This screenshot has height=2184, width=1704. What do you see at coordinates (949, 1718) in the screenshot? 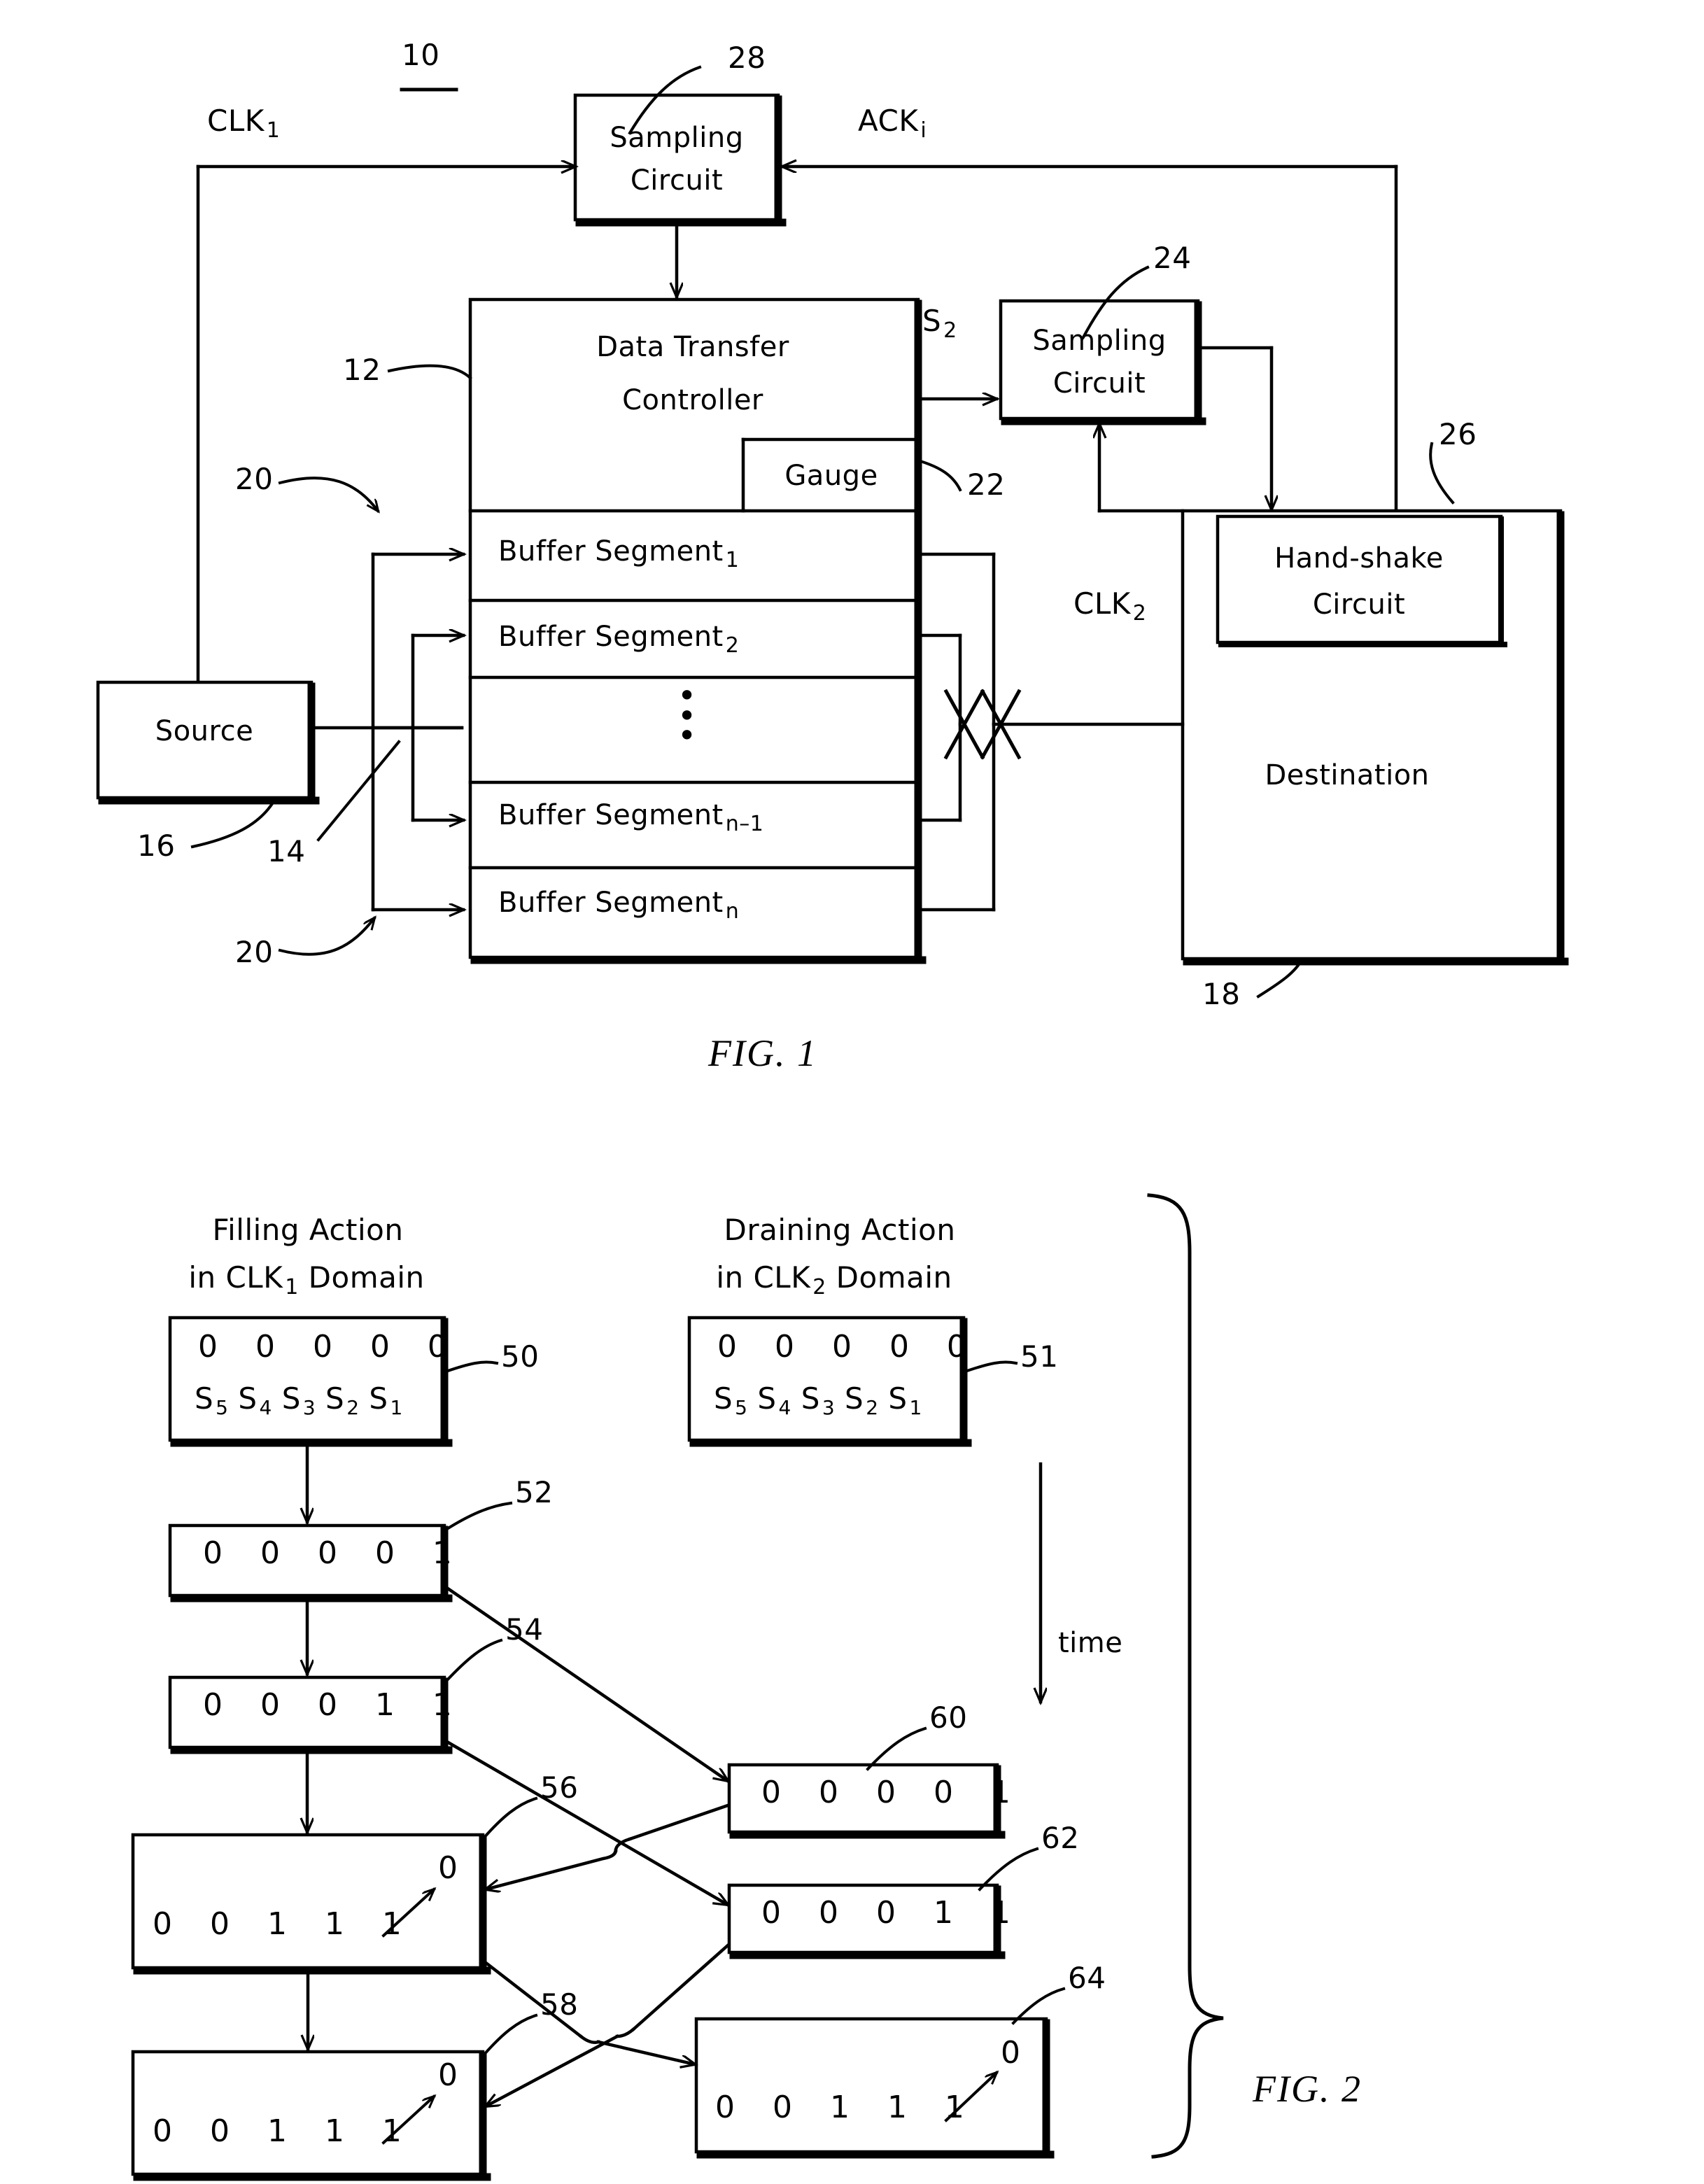
I see `reference-60: 60` at bounding box center [949, 1718].